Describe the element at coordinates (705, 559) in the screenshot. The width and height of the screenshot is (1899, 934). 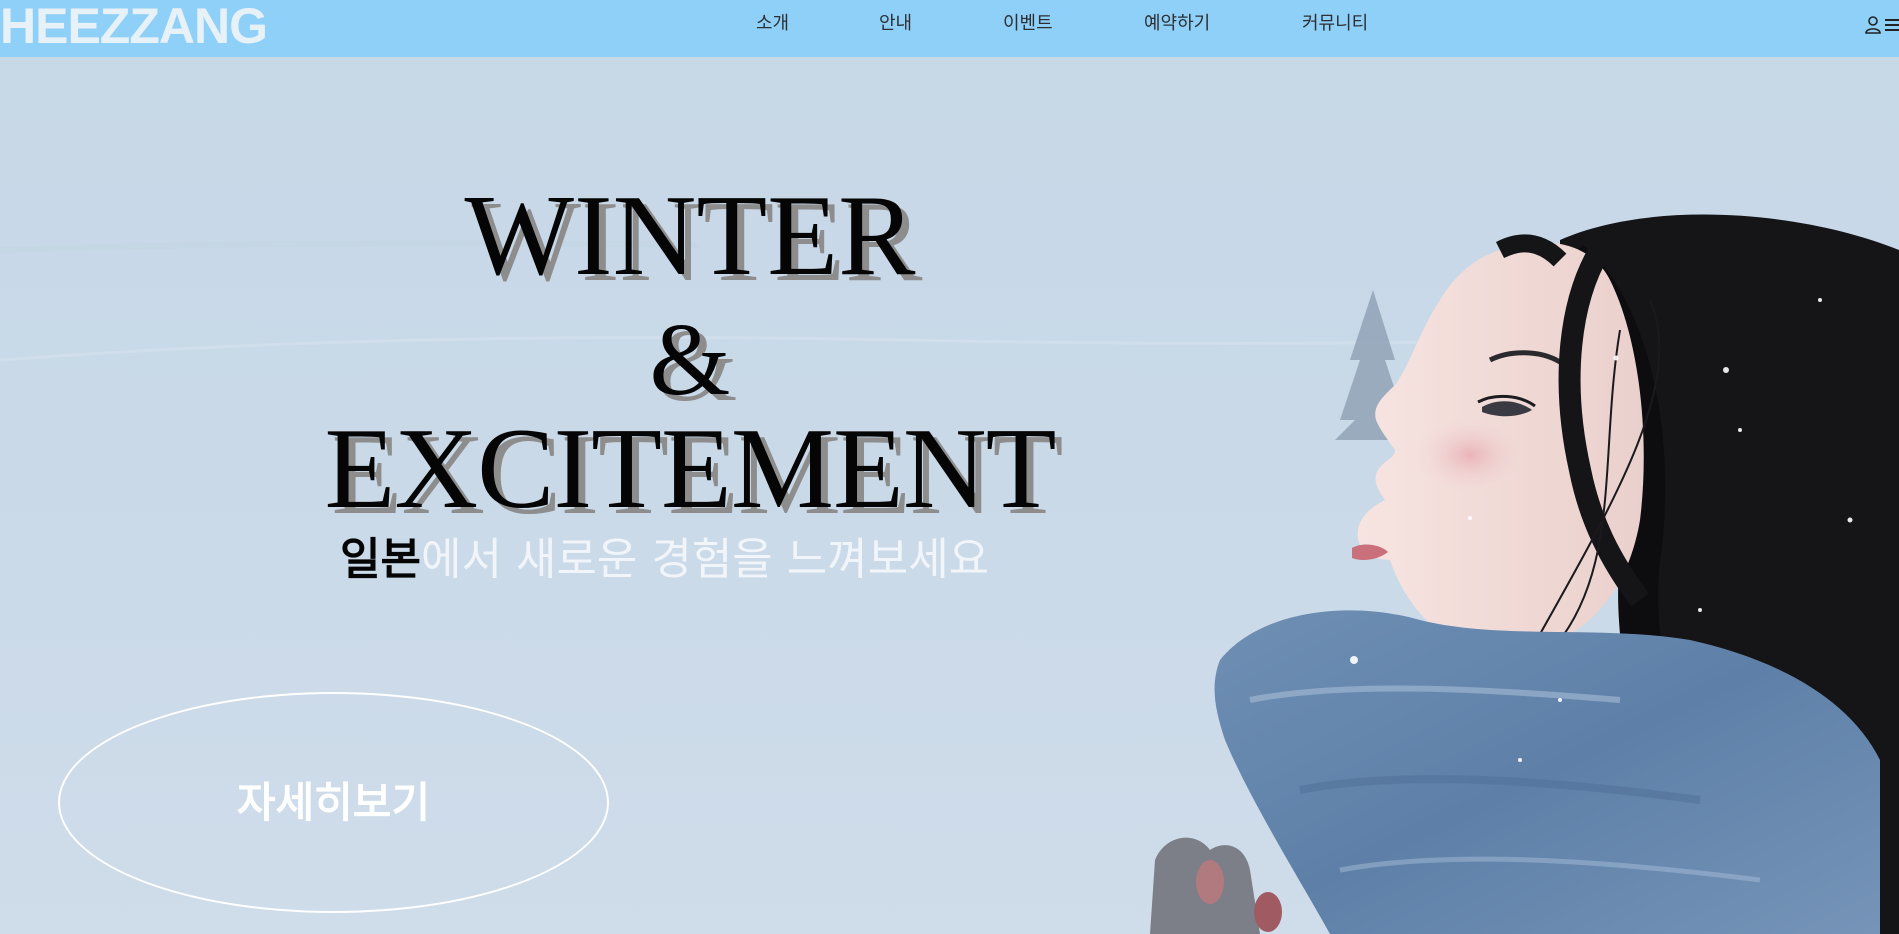
I see `subtitle-text: 에서 새로운 경험을 느껴보세요` at that location.